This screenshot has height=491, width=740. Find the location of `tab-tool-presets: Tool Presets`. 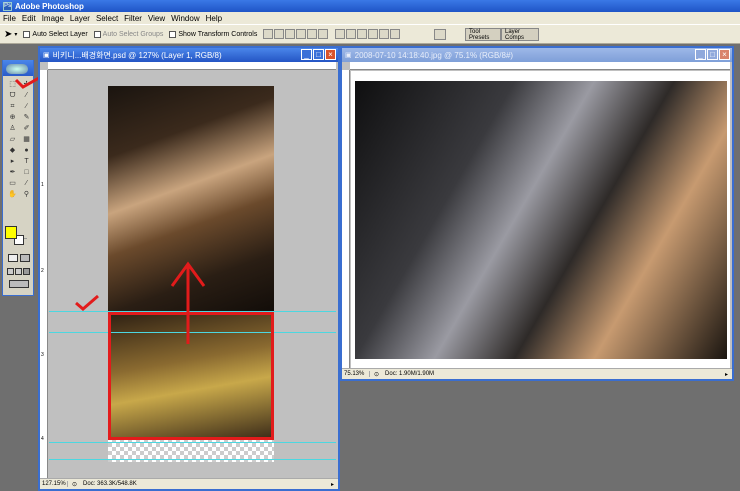

tab-tool-presets: Tool Presets is located at coordinates (483, 34).